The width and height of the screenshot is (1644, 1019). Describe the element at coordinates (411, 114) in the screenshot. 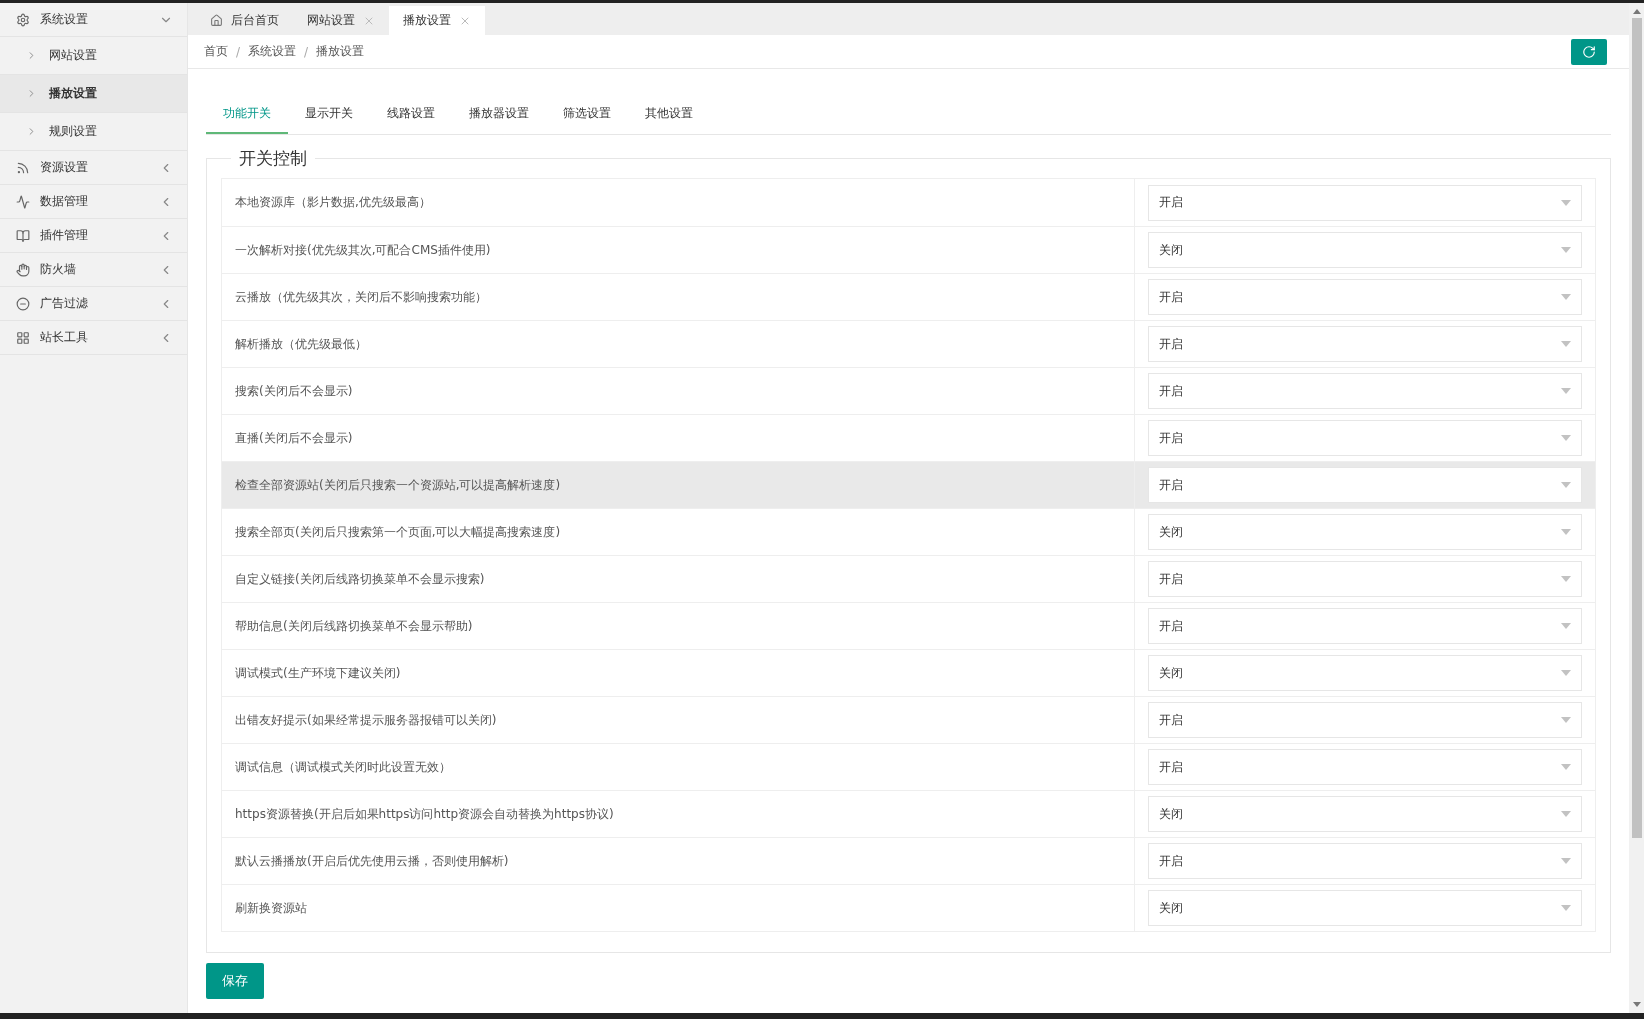

I see `settings-tab: 线路设置` at that location.